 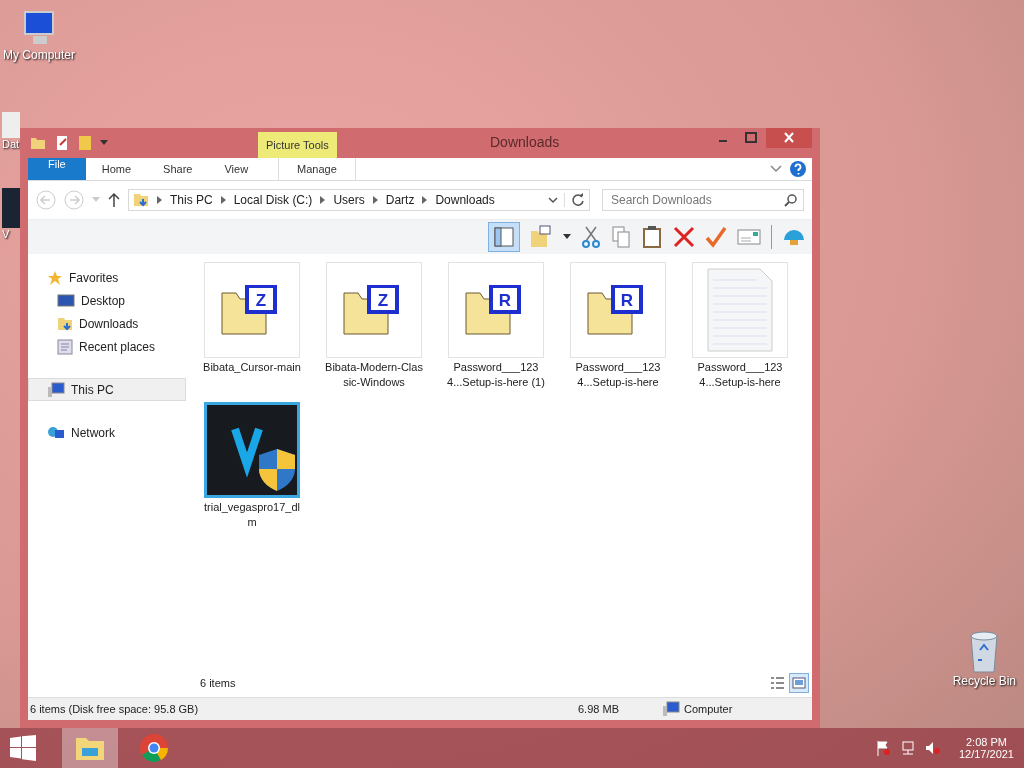 I want to click on search-field: Search Downloads, so click(x=703, y=200).